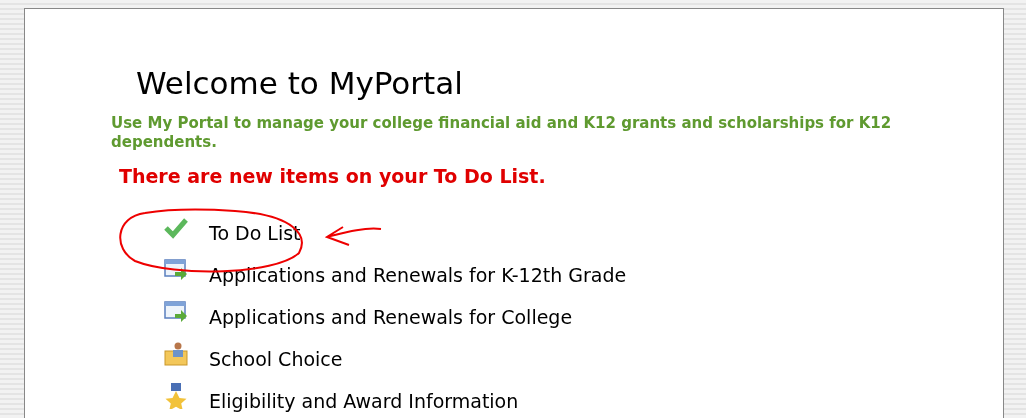  I want to click on page-title: Welcome to MyPortal, so click(300, 84).